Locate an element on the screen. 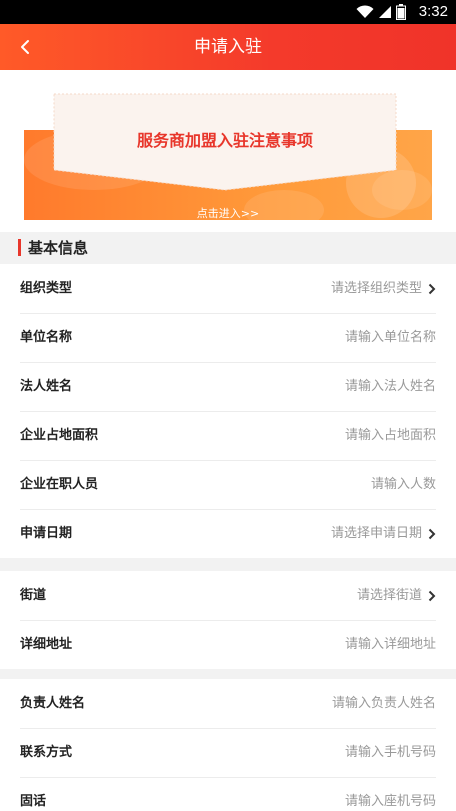 This screenshot has width=456, height=811. field-label: 法人姓名 is located at coordinates (46, 386).